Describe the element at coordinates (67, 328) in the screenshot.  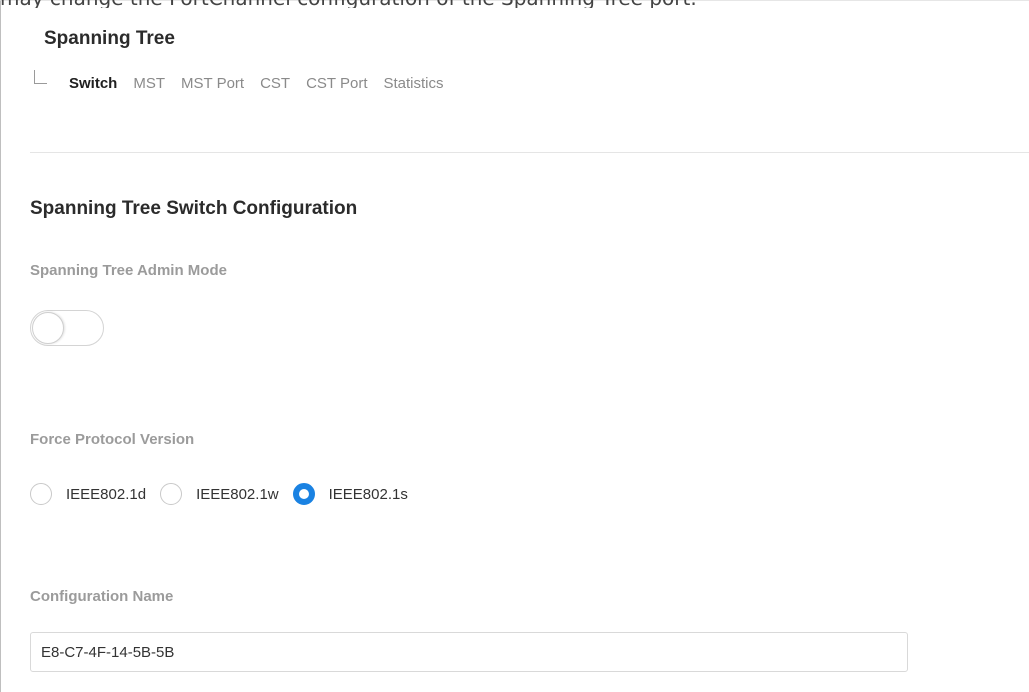
I see `admin-mode-toggle` at that location.